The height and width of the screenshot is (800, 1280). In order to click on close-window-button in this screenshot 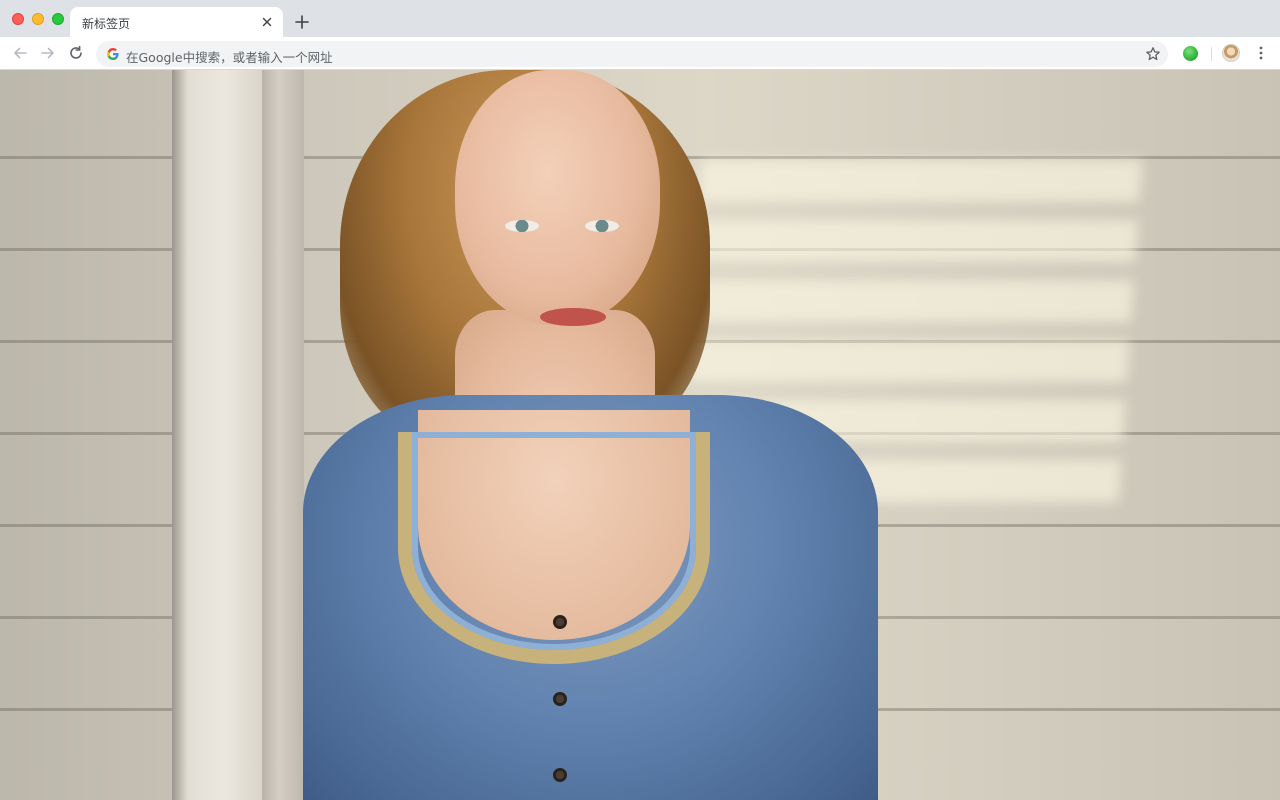, I will do `click(18, 19)`.